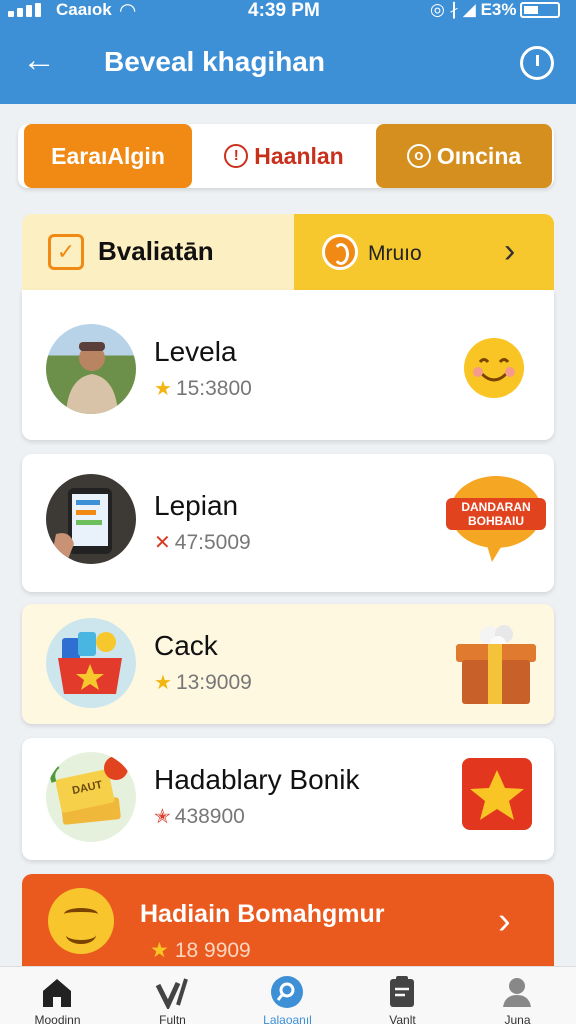 This screenshot has width=576, height=1024. I want to click on alert-icon: !, so click(236, 156).